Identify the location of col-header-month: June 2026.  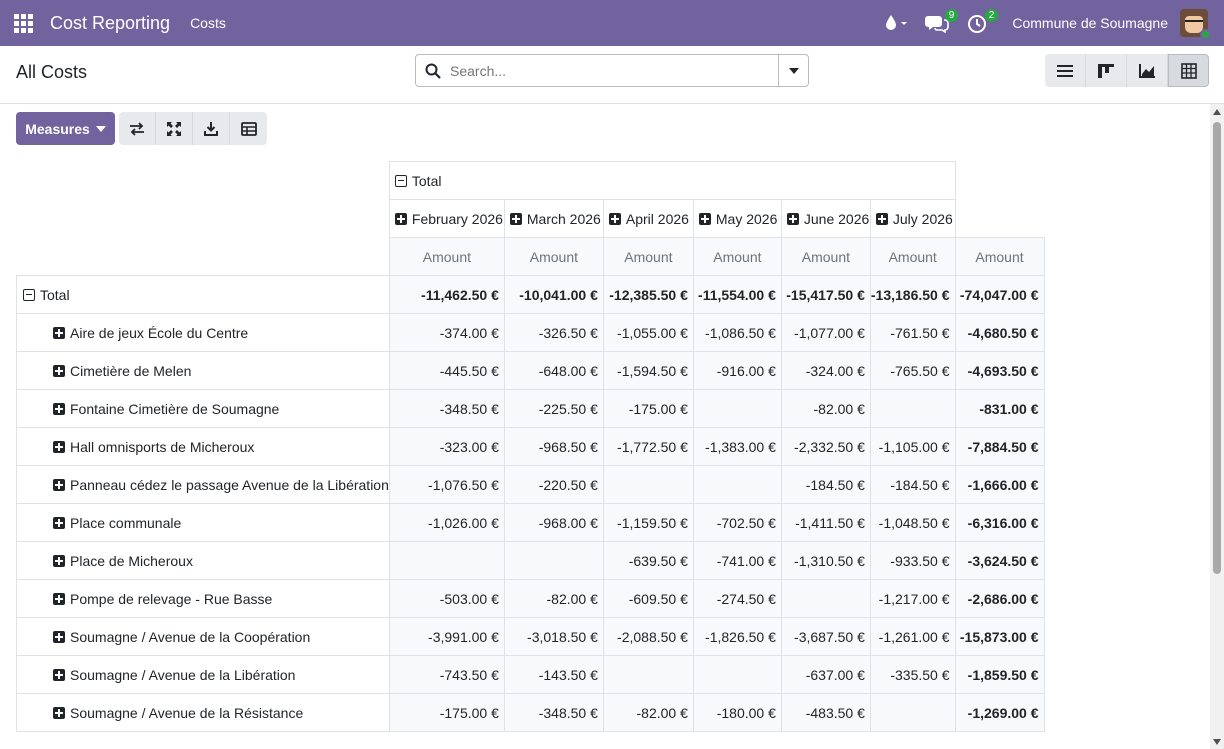
(825, 218).